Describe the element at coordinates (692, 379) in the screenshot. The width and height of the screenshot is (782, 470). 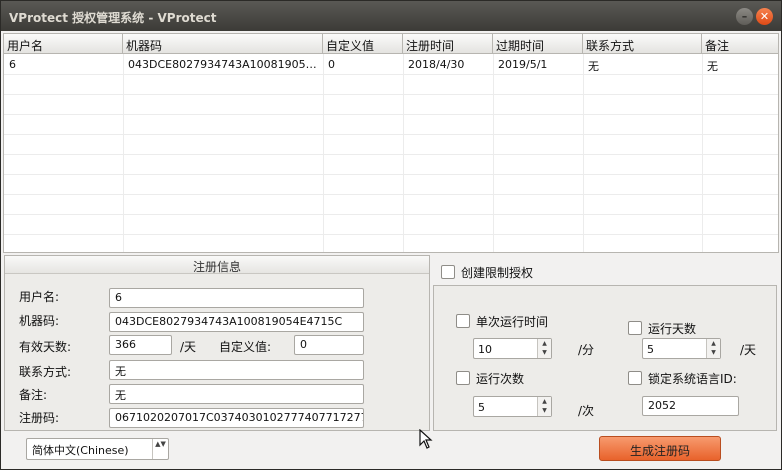
I see `lock-language-label: 锁定系统语言ID:` at that location.